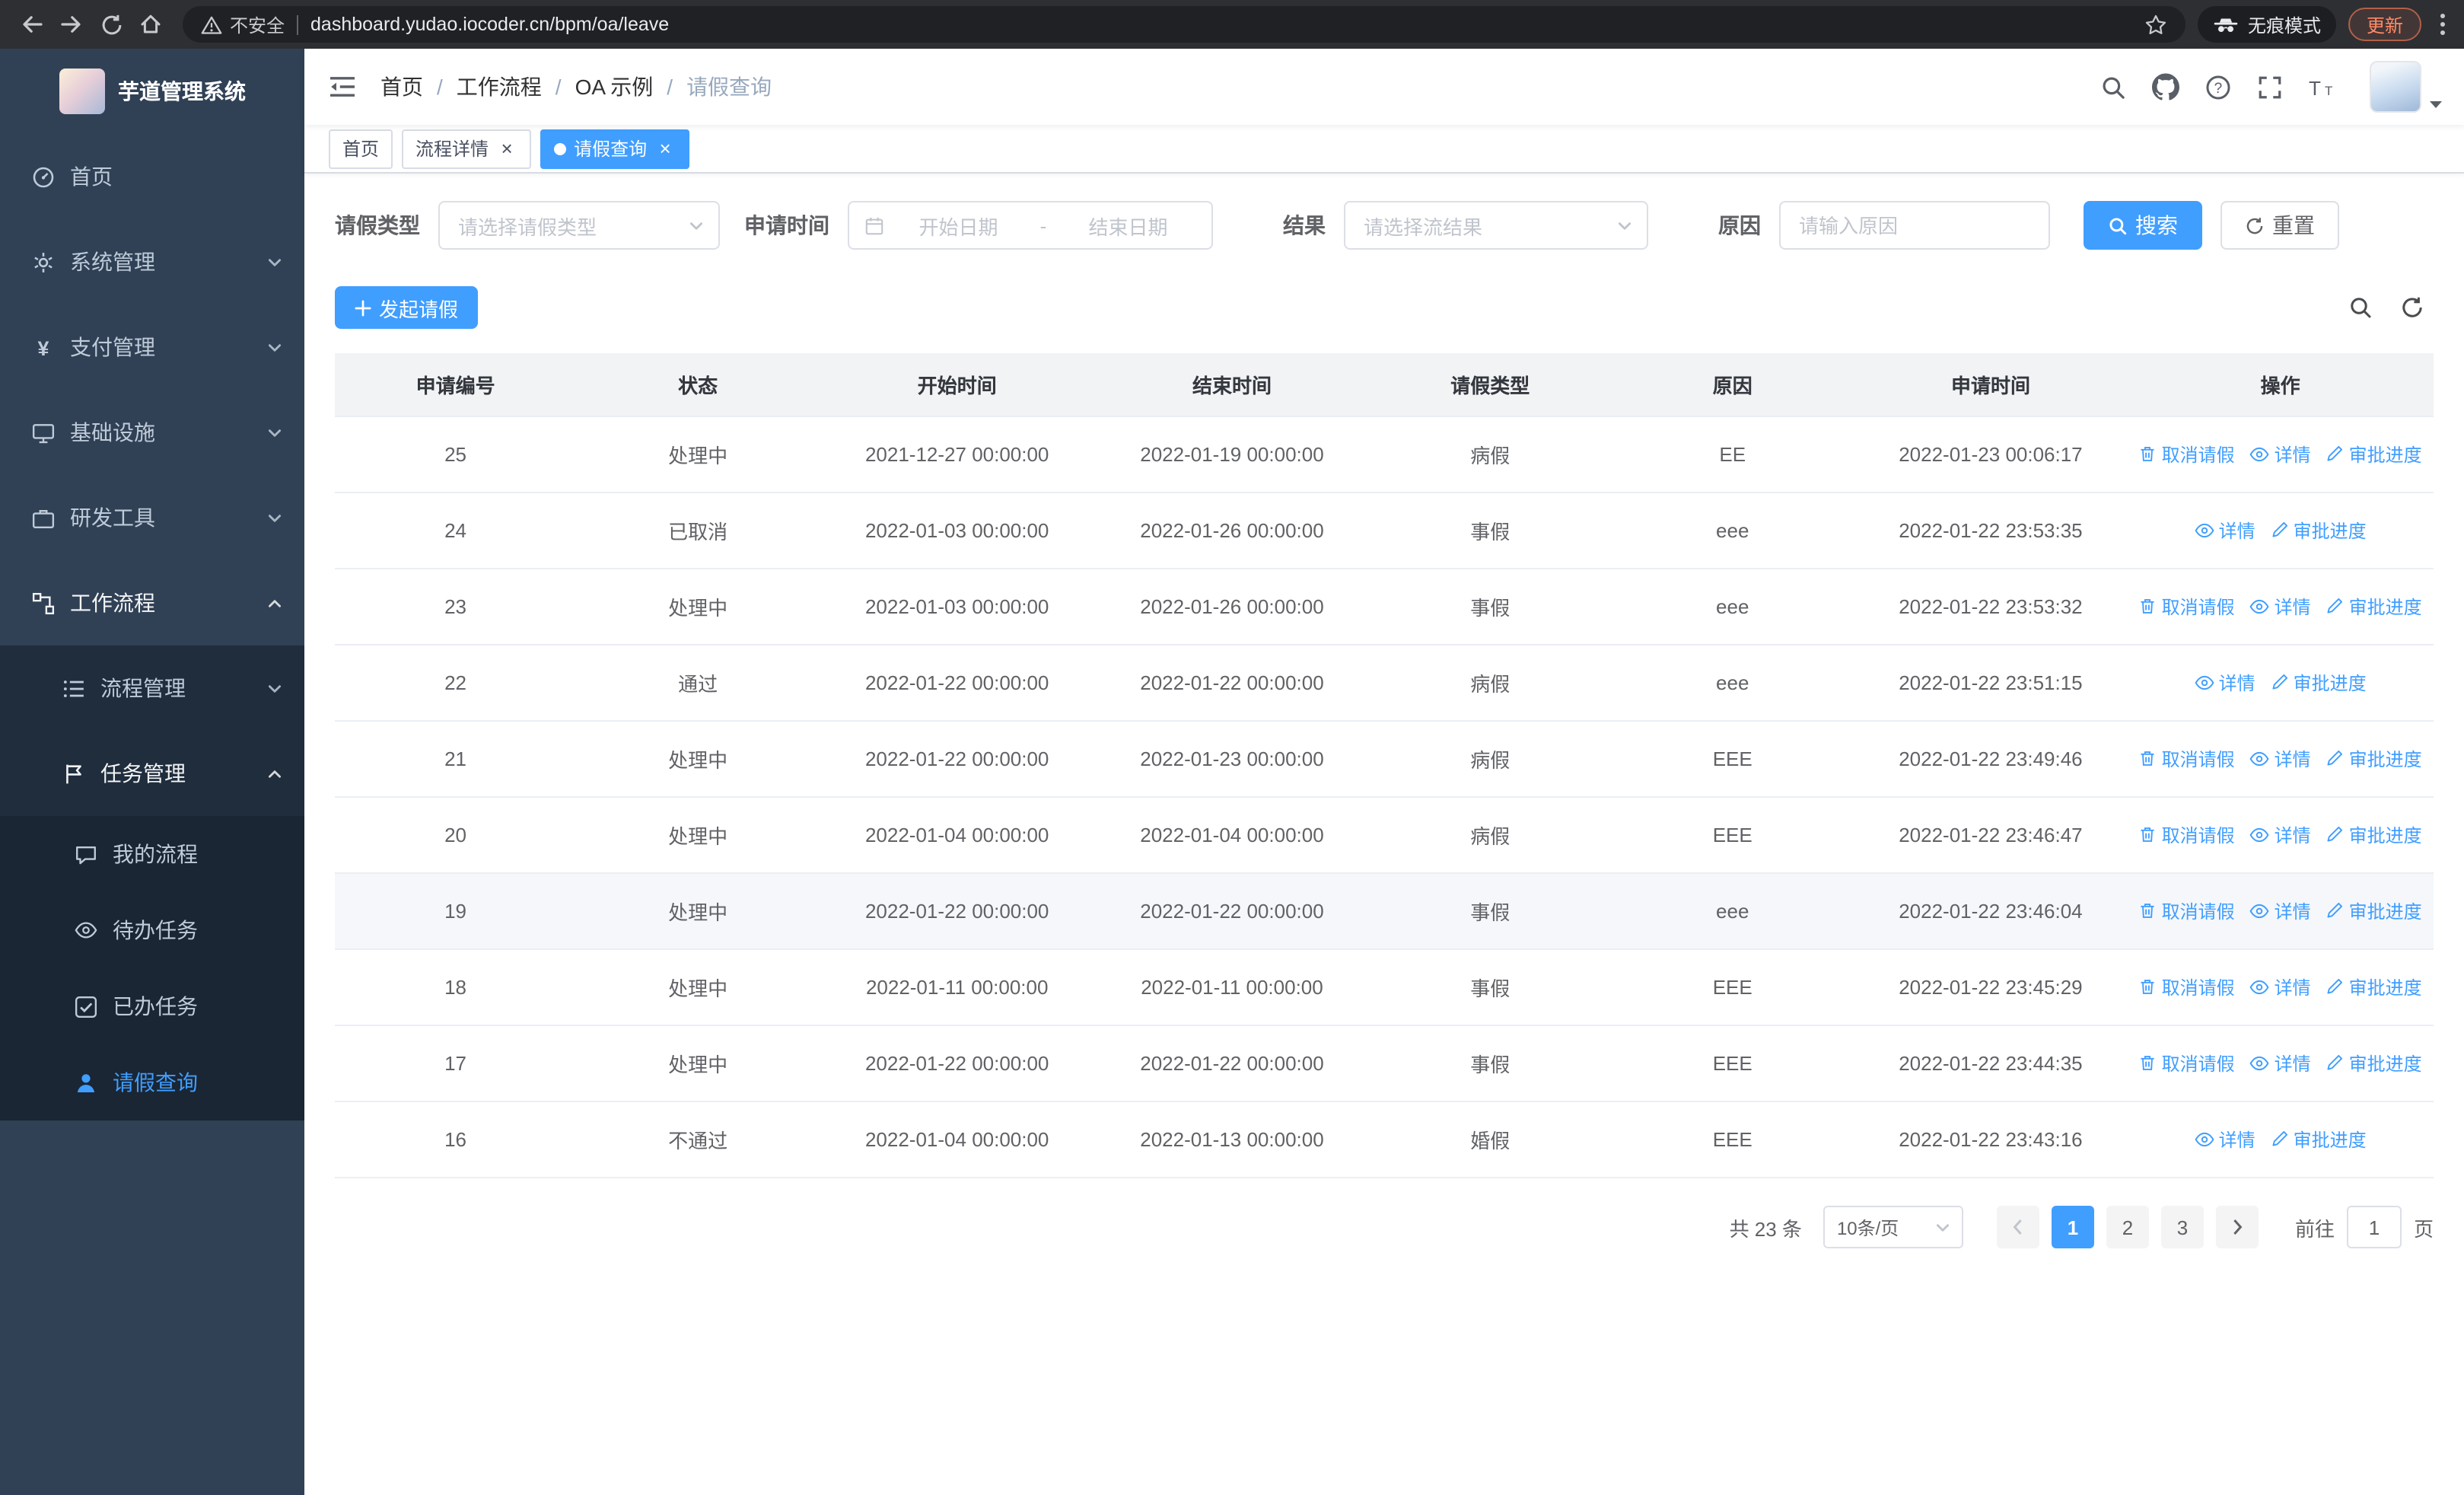  What do you see at coordinates (2412, 308) in the screenshot?
I see `refresh-icon` at bounding box center [2412, 308].